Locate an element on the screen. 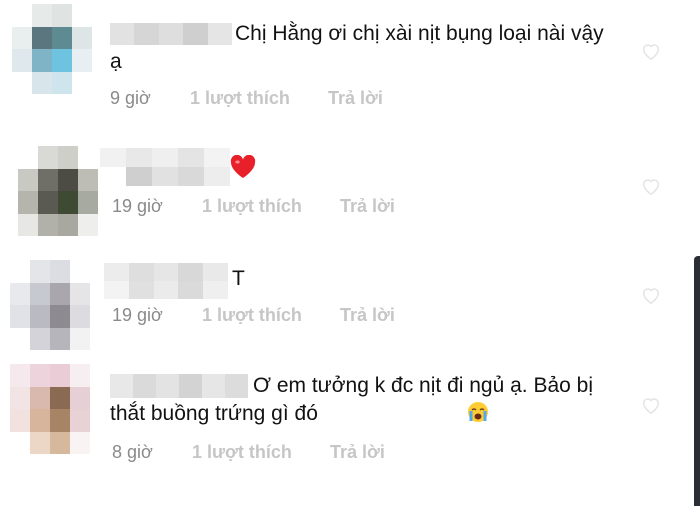  comment-time: 8 giờ is located at coordinates (132, 452).